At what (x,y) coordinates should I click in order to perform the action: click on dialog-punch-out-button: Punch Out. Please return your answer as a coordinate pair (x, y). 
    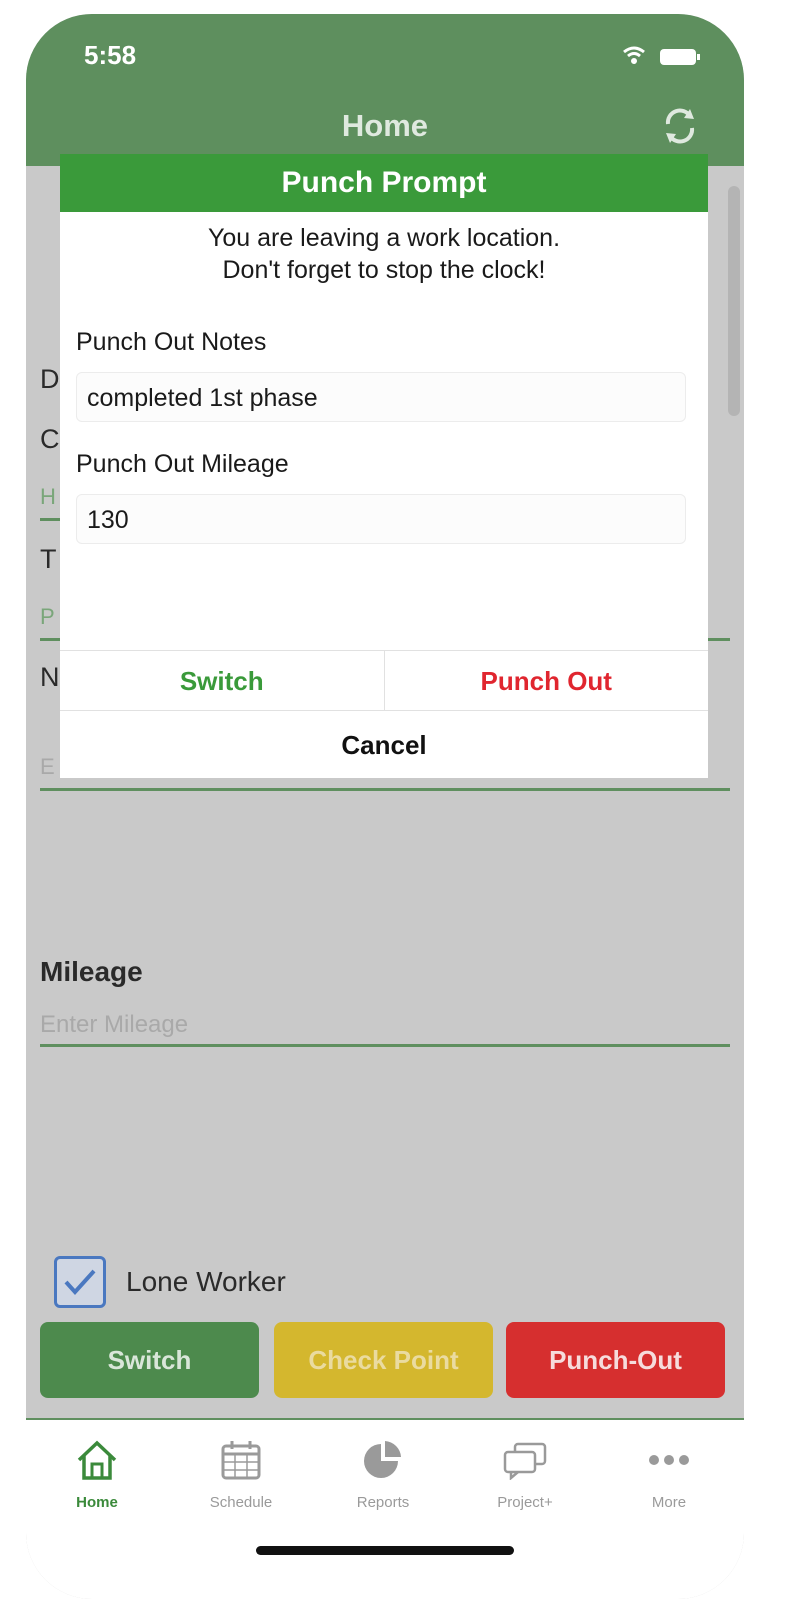
    Looking at the image, I should click on (547, 681).